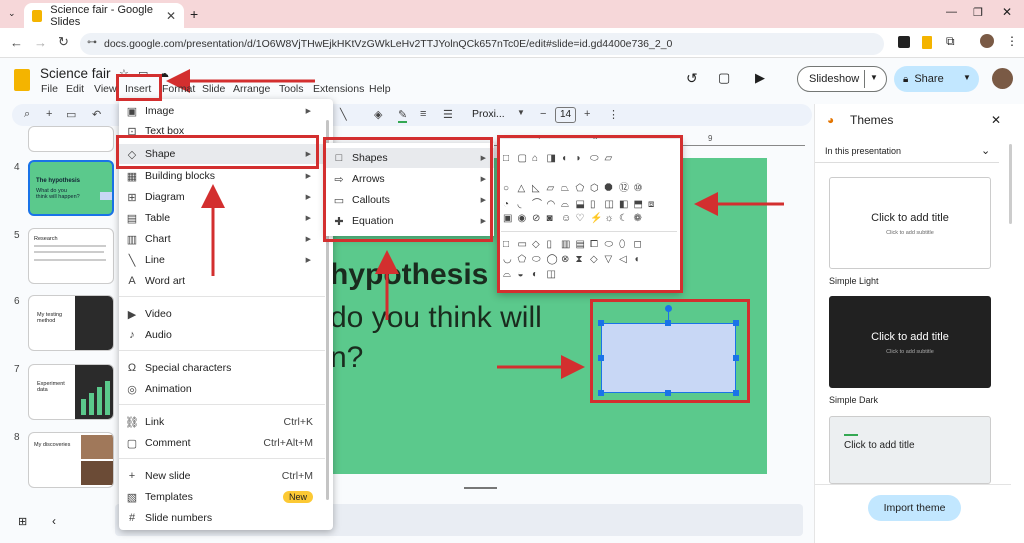 Image resolution: width=1024 pixels, height=543 pixels. I want to click on menu-insert: Insert, so click(138, 89).